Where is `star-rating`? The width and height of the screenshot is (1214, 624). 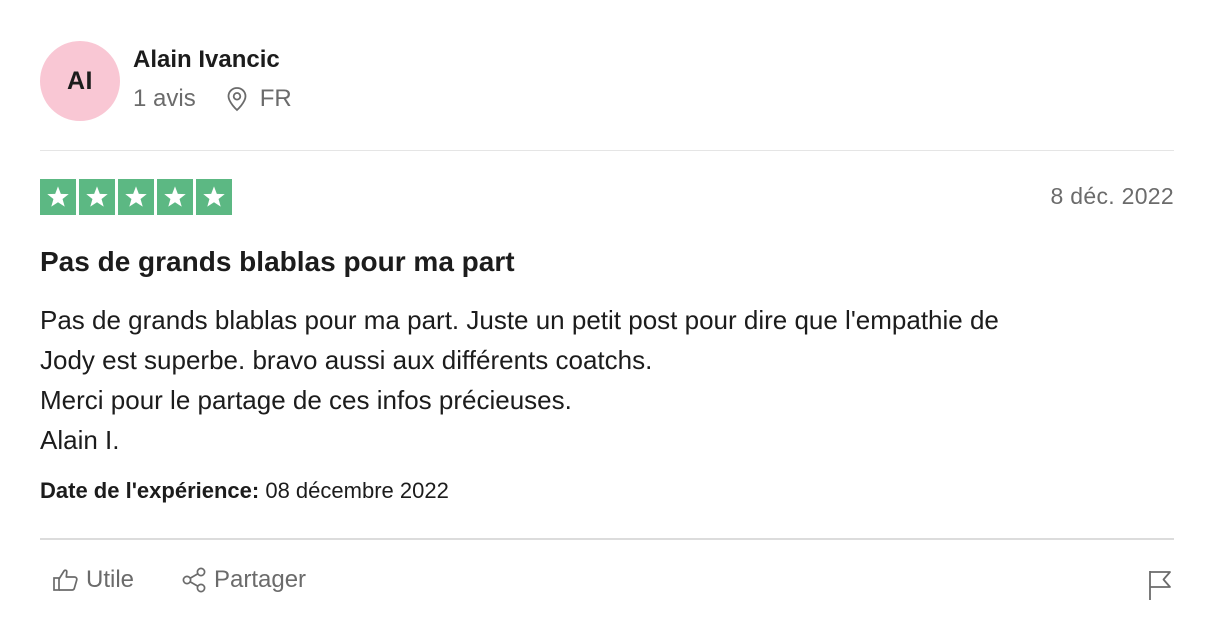
star-rating is located at coordinates (136, 197).